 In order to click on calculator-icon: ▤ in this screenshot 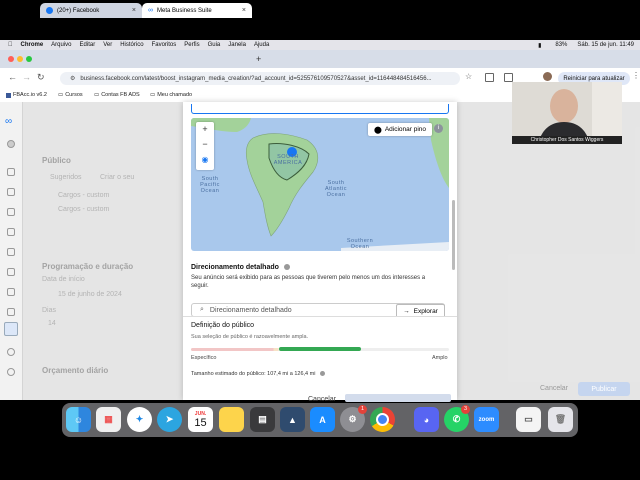, I will do `click(262, 419)`.